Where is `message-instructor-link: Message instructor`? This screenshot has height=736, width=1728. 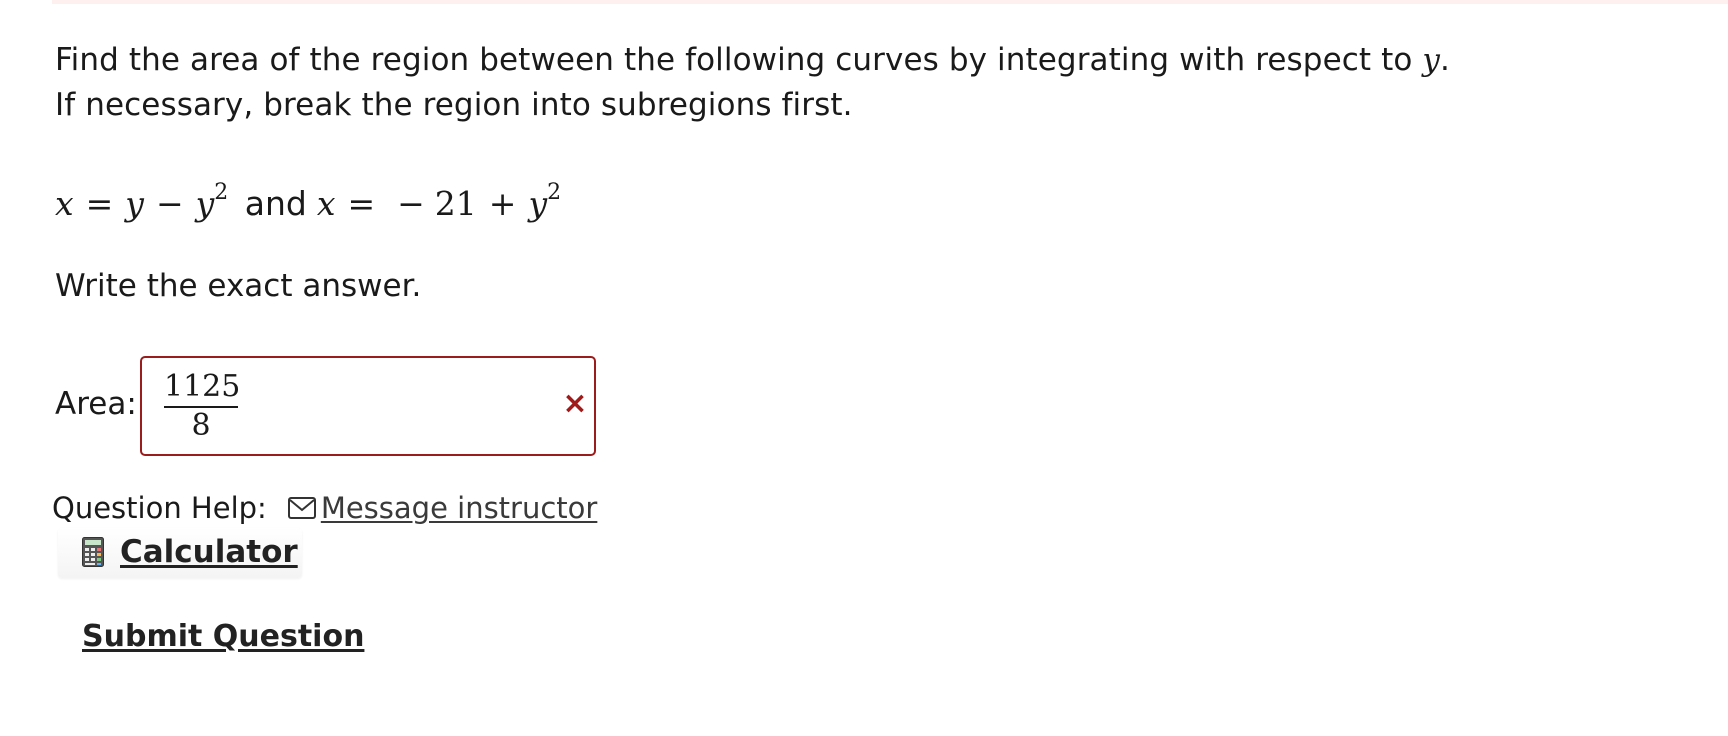
message-instructor-link: Message instructor is located at coordinates (442, 508).